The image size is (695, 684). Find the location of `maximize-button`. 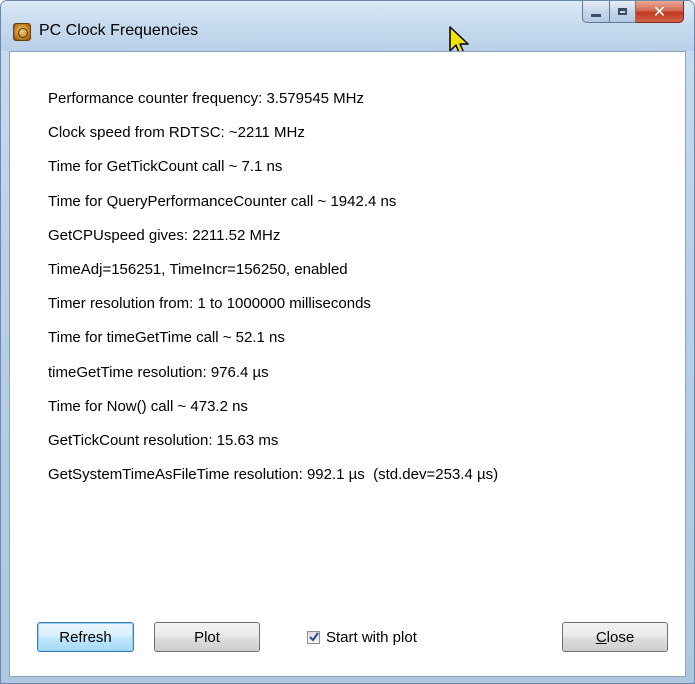

maximize-button is located at coordinates (623, 12).